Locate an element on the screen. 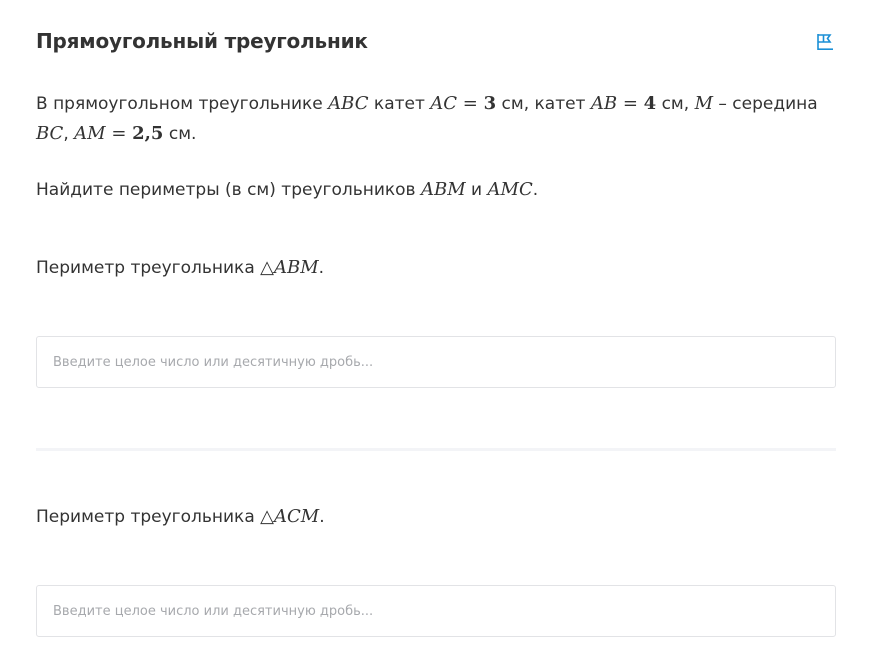 This screenshot has width=877, height=663. section-divider is located at coordinates (436, 449).